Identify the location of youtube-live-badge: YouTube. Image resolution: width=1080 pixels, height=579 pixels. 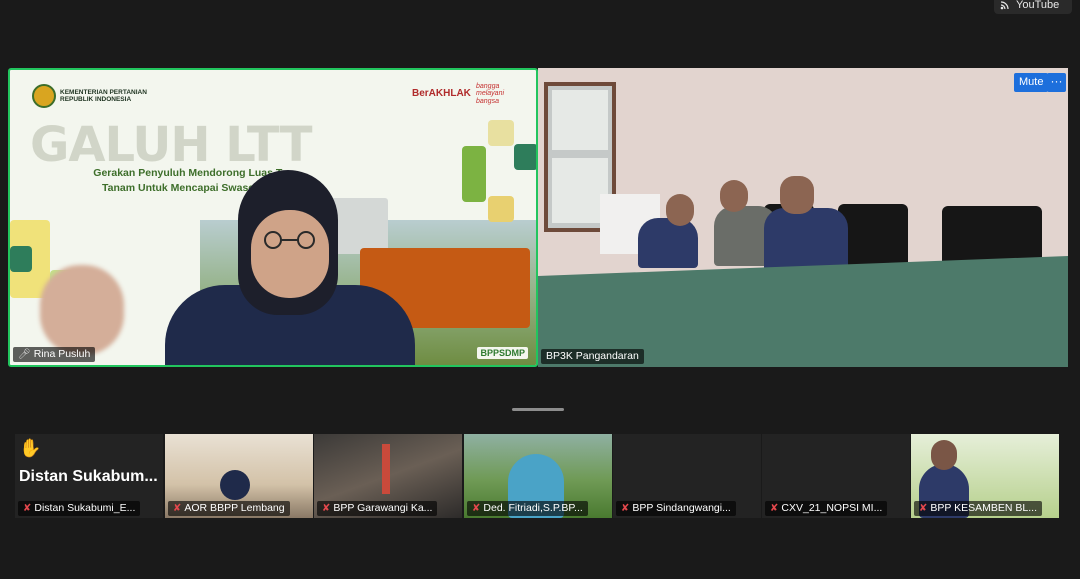
(1033, 7).